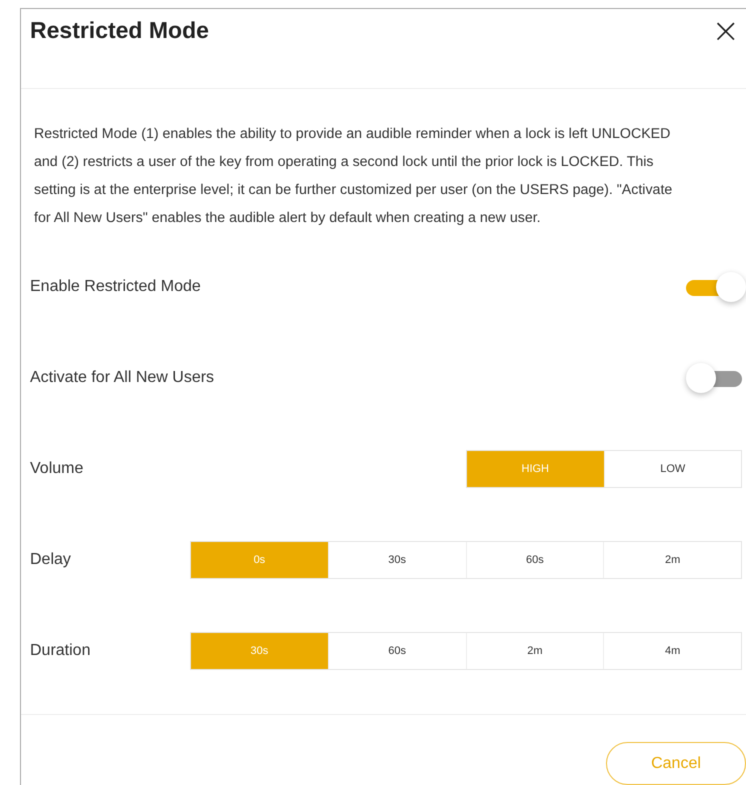 The image size is (746, 785). Describe the element at coordinates (354, 176) in the screenshot. I see `description-text: Restricted Mode (1) enables the ability to provide an audible reminder when a lock is left UNLOCKED and (2) restricts a user of the key from operating a second lock until the prior lock is LOCKED. This setting is at the enterprise level; it can be further customized per user (on the USERS page). "Activate for All New Users" enables the audible alert by default when creating a new user.` at that location.